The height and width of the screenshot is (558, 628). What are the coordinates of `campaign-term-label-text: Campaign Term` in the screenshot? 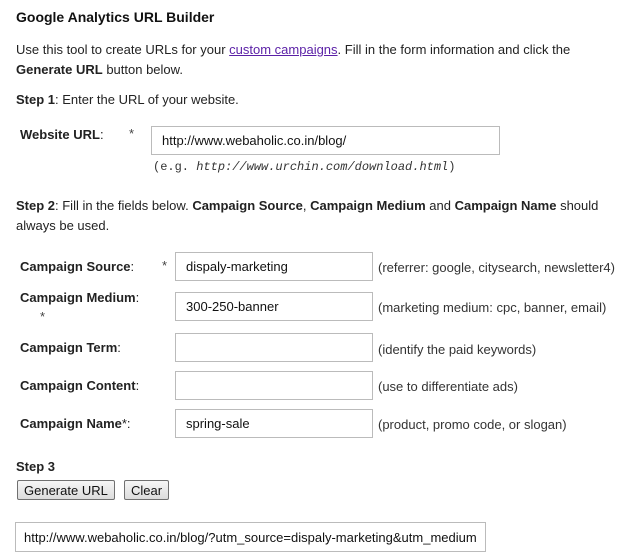 It's located at (69, 347).